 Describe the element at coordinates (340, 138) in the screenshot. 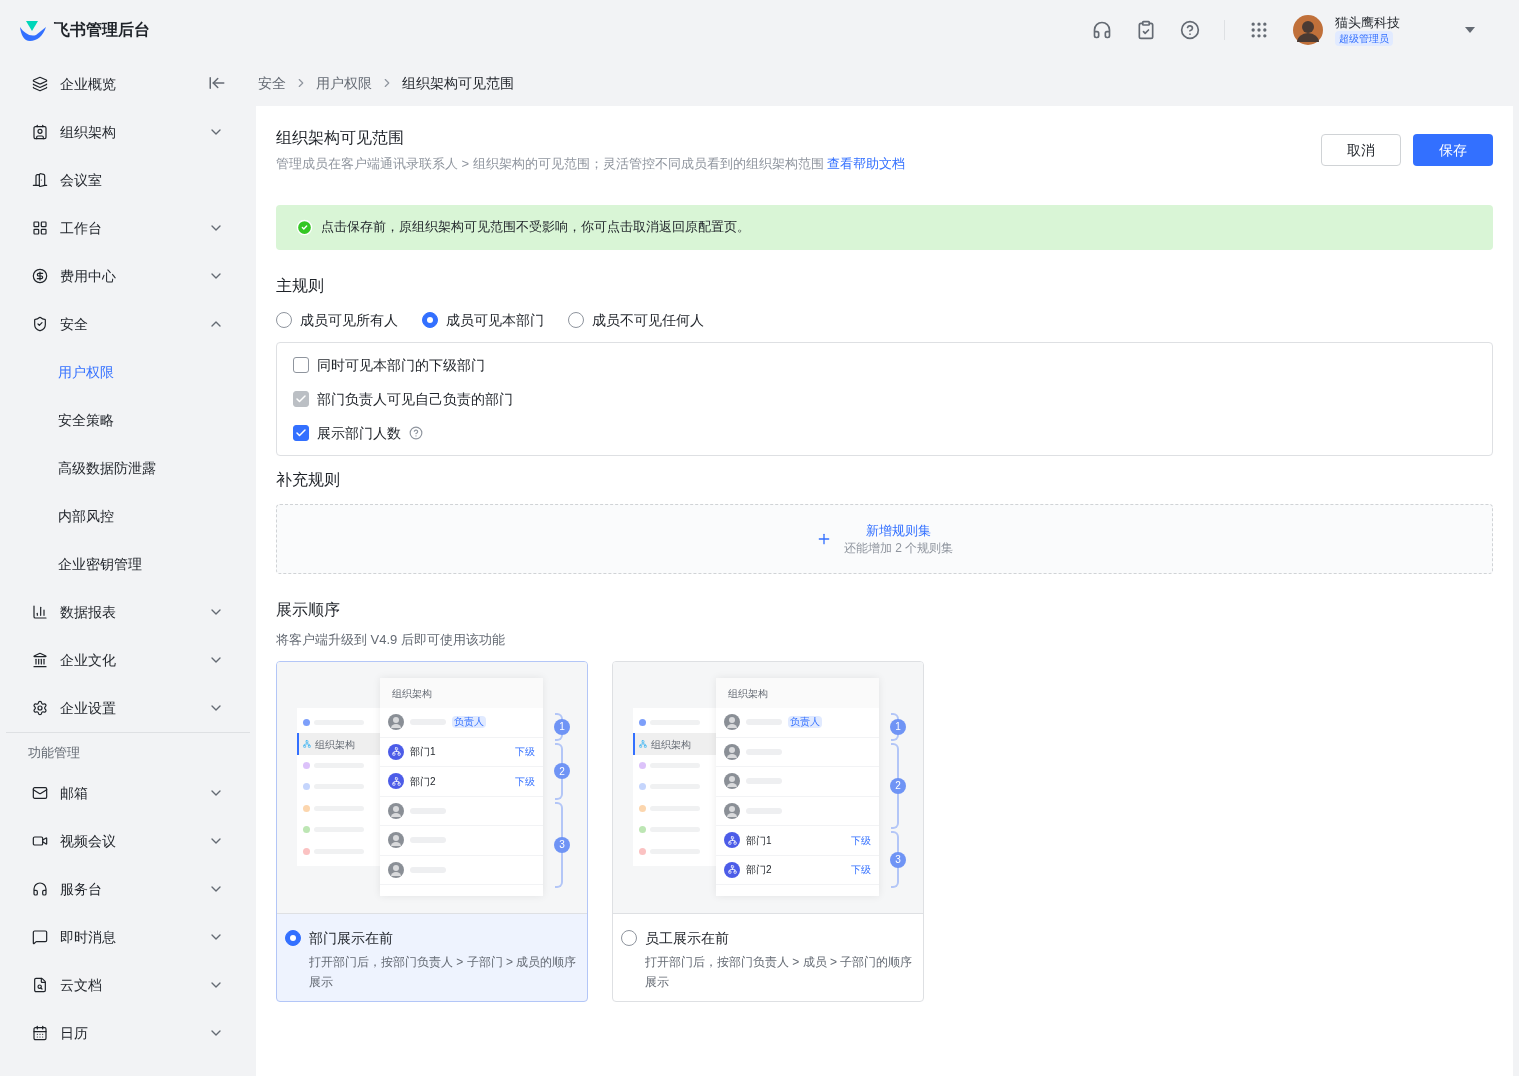

I see `page-title: 组织架构可见范围` at that location.